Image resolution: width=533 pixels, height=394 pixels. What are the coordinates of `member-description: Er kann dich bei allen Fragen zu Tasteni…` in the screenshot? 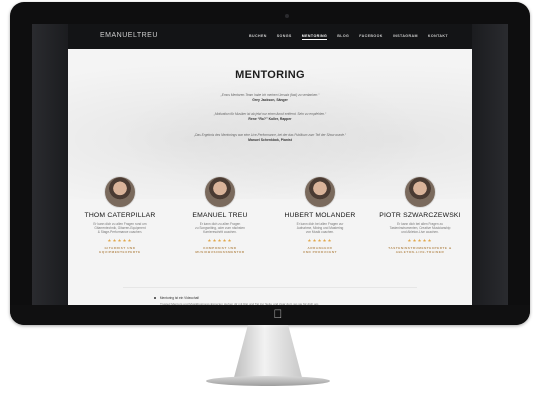 It's located at (420, 228).